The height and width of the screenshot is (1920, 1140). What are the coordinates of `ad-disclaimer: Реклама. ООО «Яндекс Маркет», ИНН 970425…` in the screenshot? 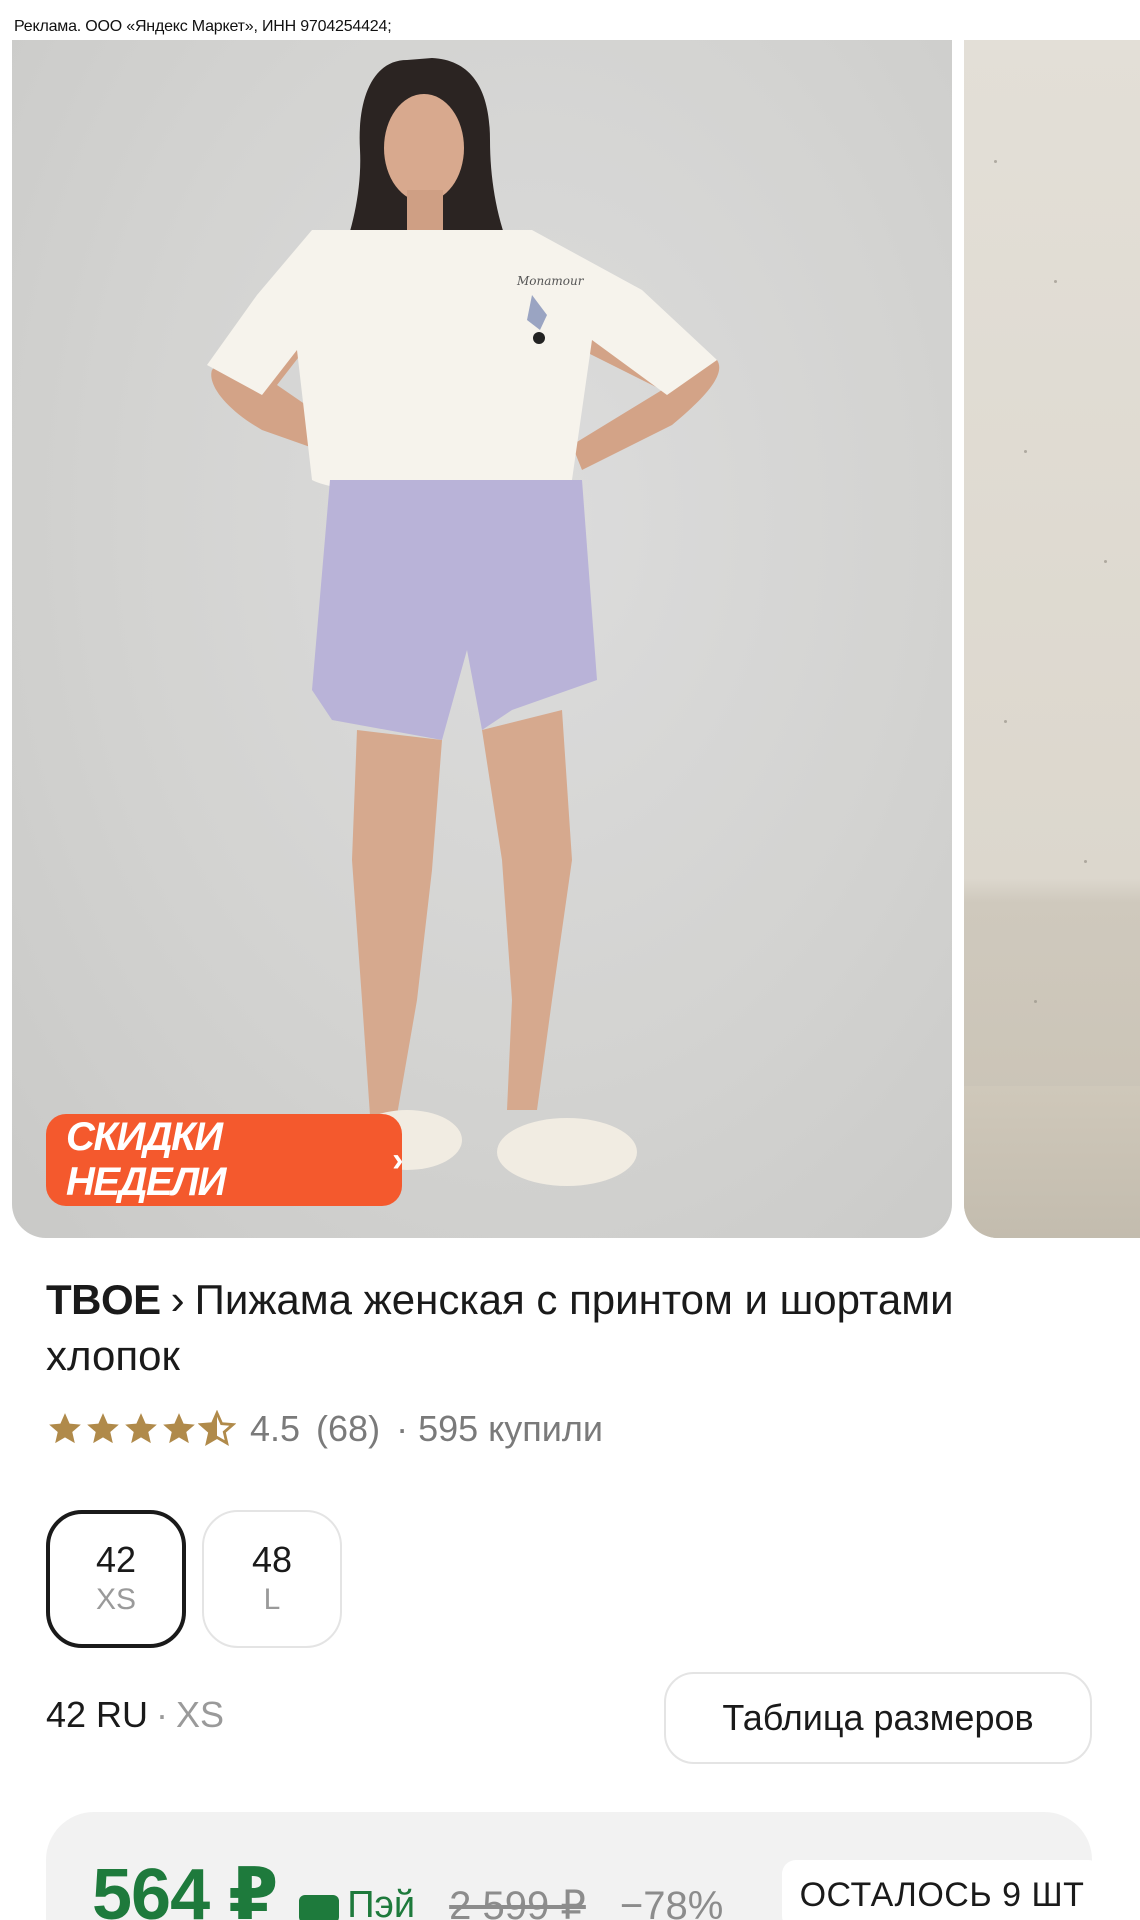 It's located at (203, 26).